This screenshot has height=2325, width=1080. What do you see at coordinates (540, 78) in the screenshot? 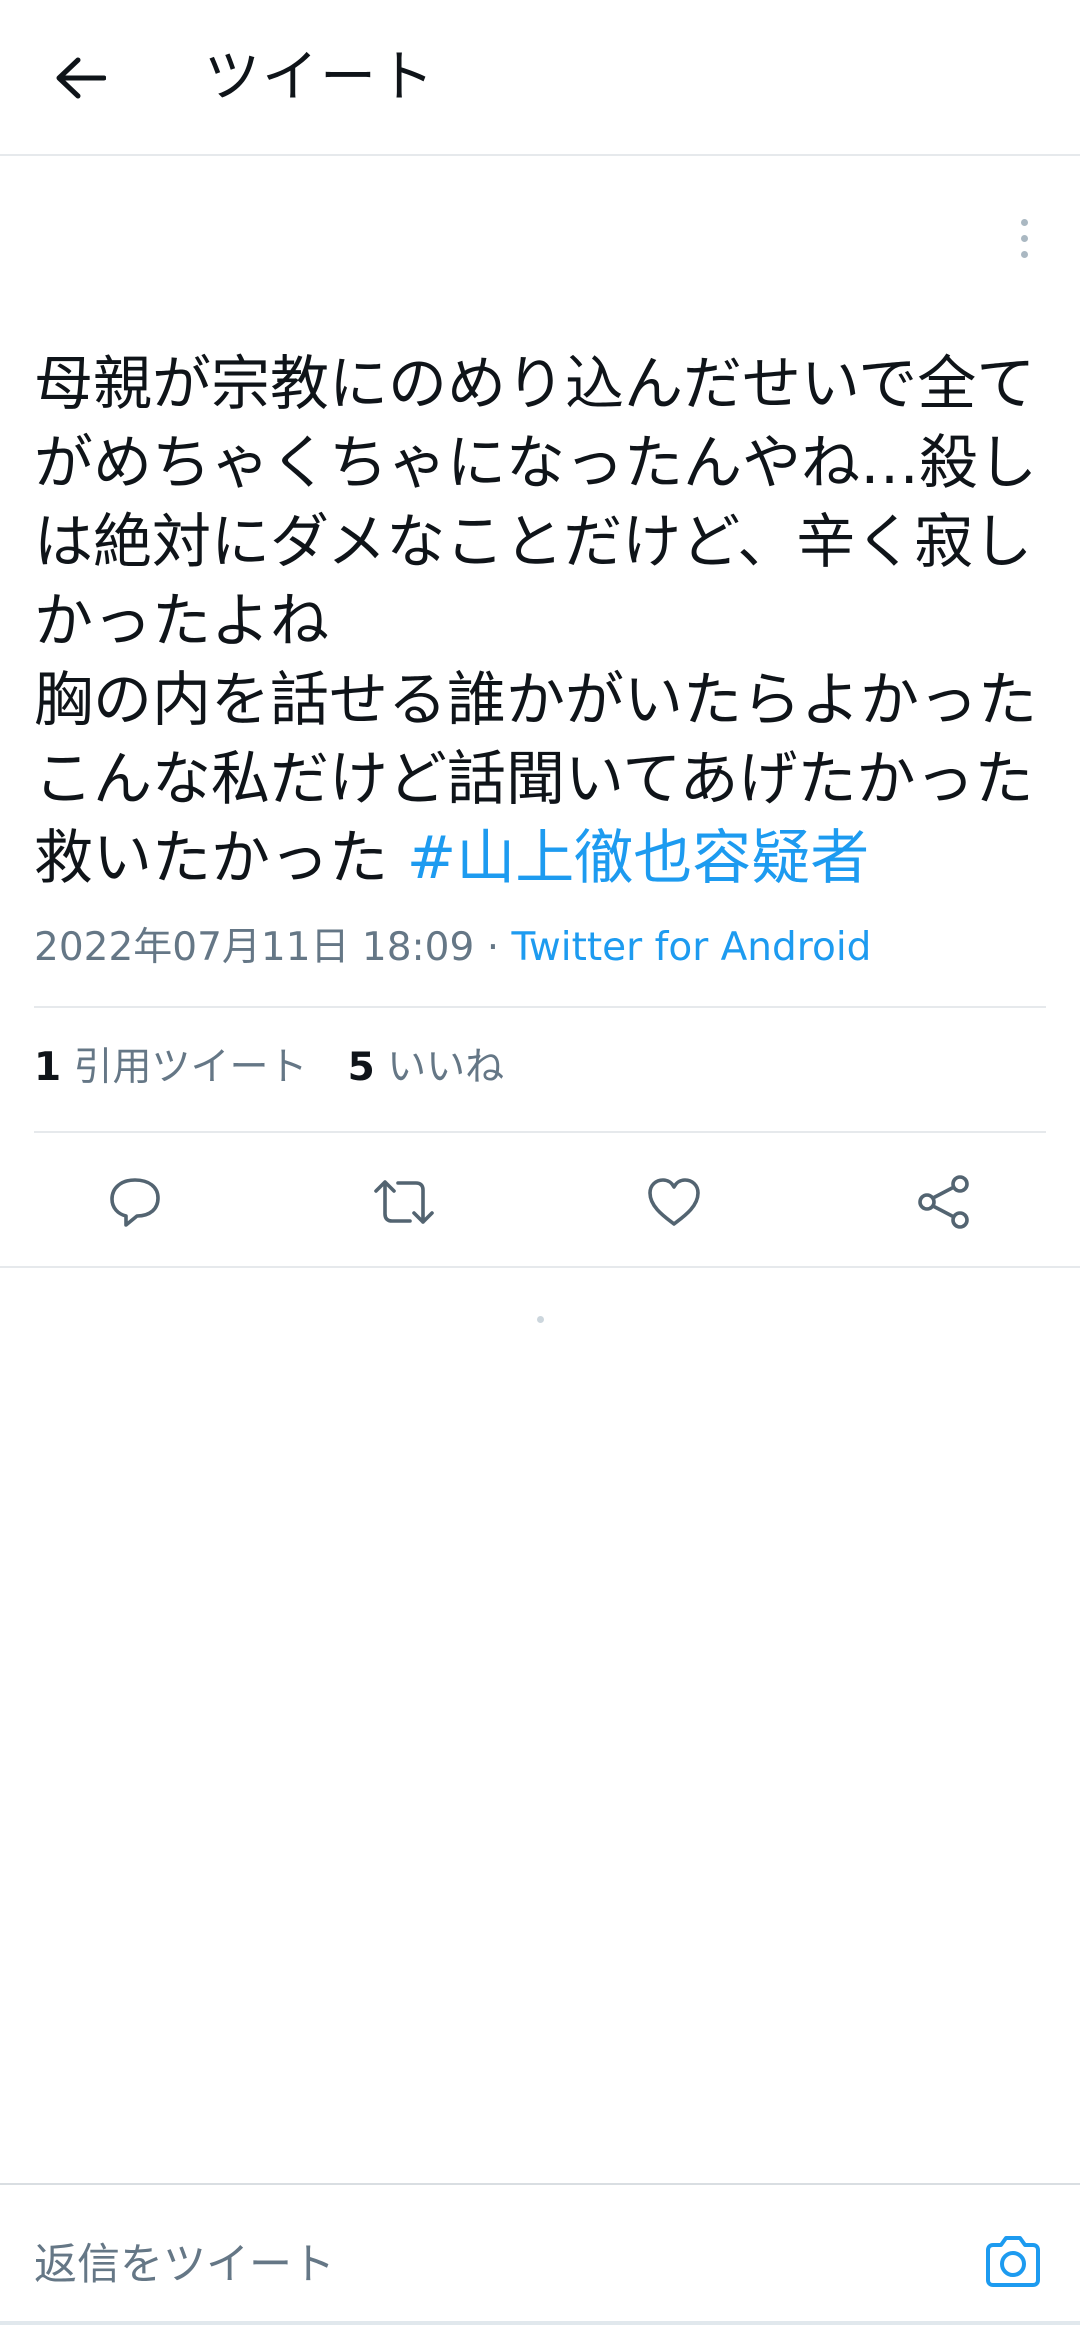
I see `top-app-bar: ツイート` at bounding box center [540, 78].